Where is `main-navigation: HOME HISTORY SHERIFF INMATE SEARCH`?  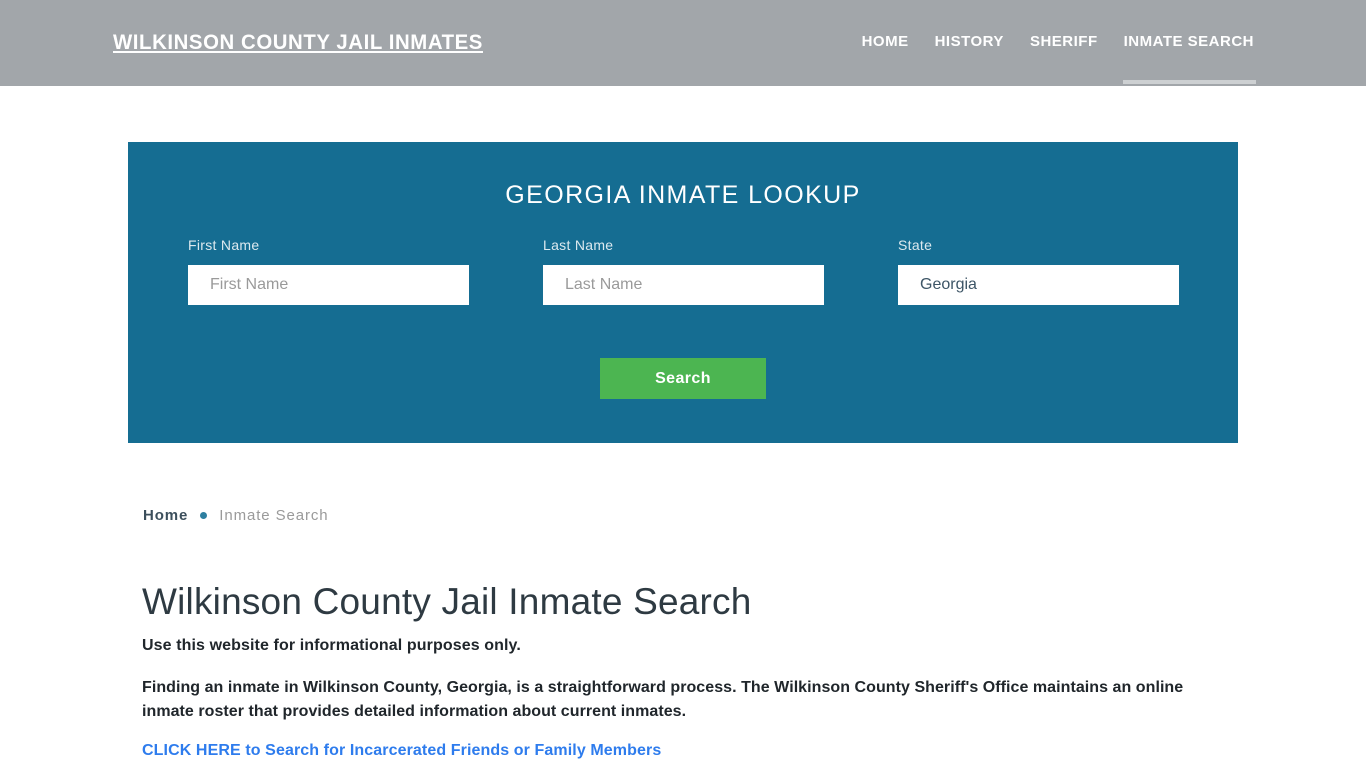 main-navigation: HOME HISTORY SHERIFF INMATE SEARCH is located at coordinates (1059, 58).